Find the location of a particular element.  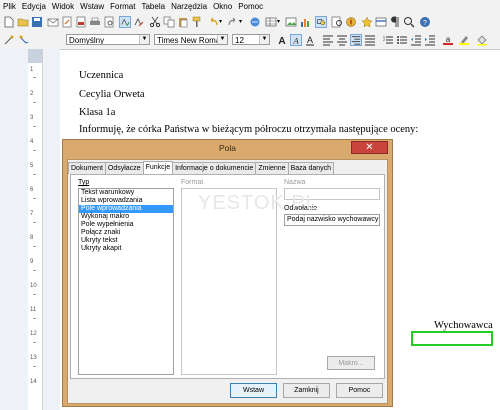

justify-icon is located at coordinates (370, 40).